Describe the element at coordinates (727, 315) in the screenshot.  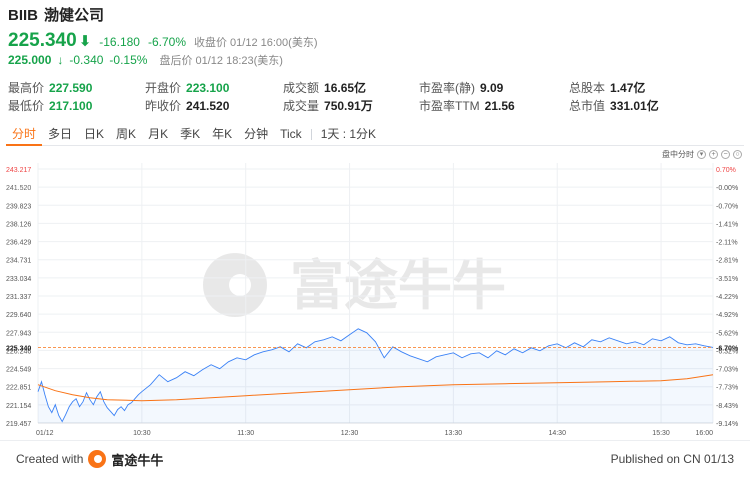
I see `pct-tick-label: -4.92%` at that location.